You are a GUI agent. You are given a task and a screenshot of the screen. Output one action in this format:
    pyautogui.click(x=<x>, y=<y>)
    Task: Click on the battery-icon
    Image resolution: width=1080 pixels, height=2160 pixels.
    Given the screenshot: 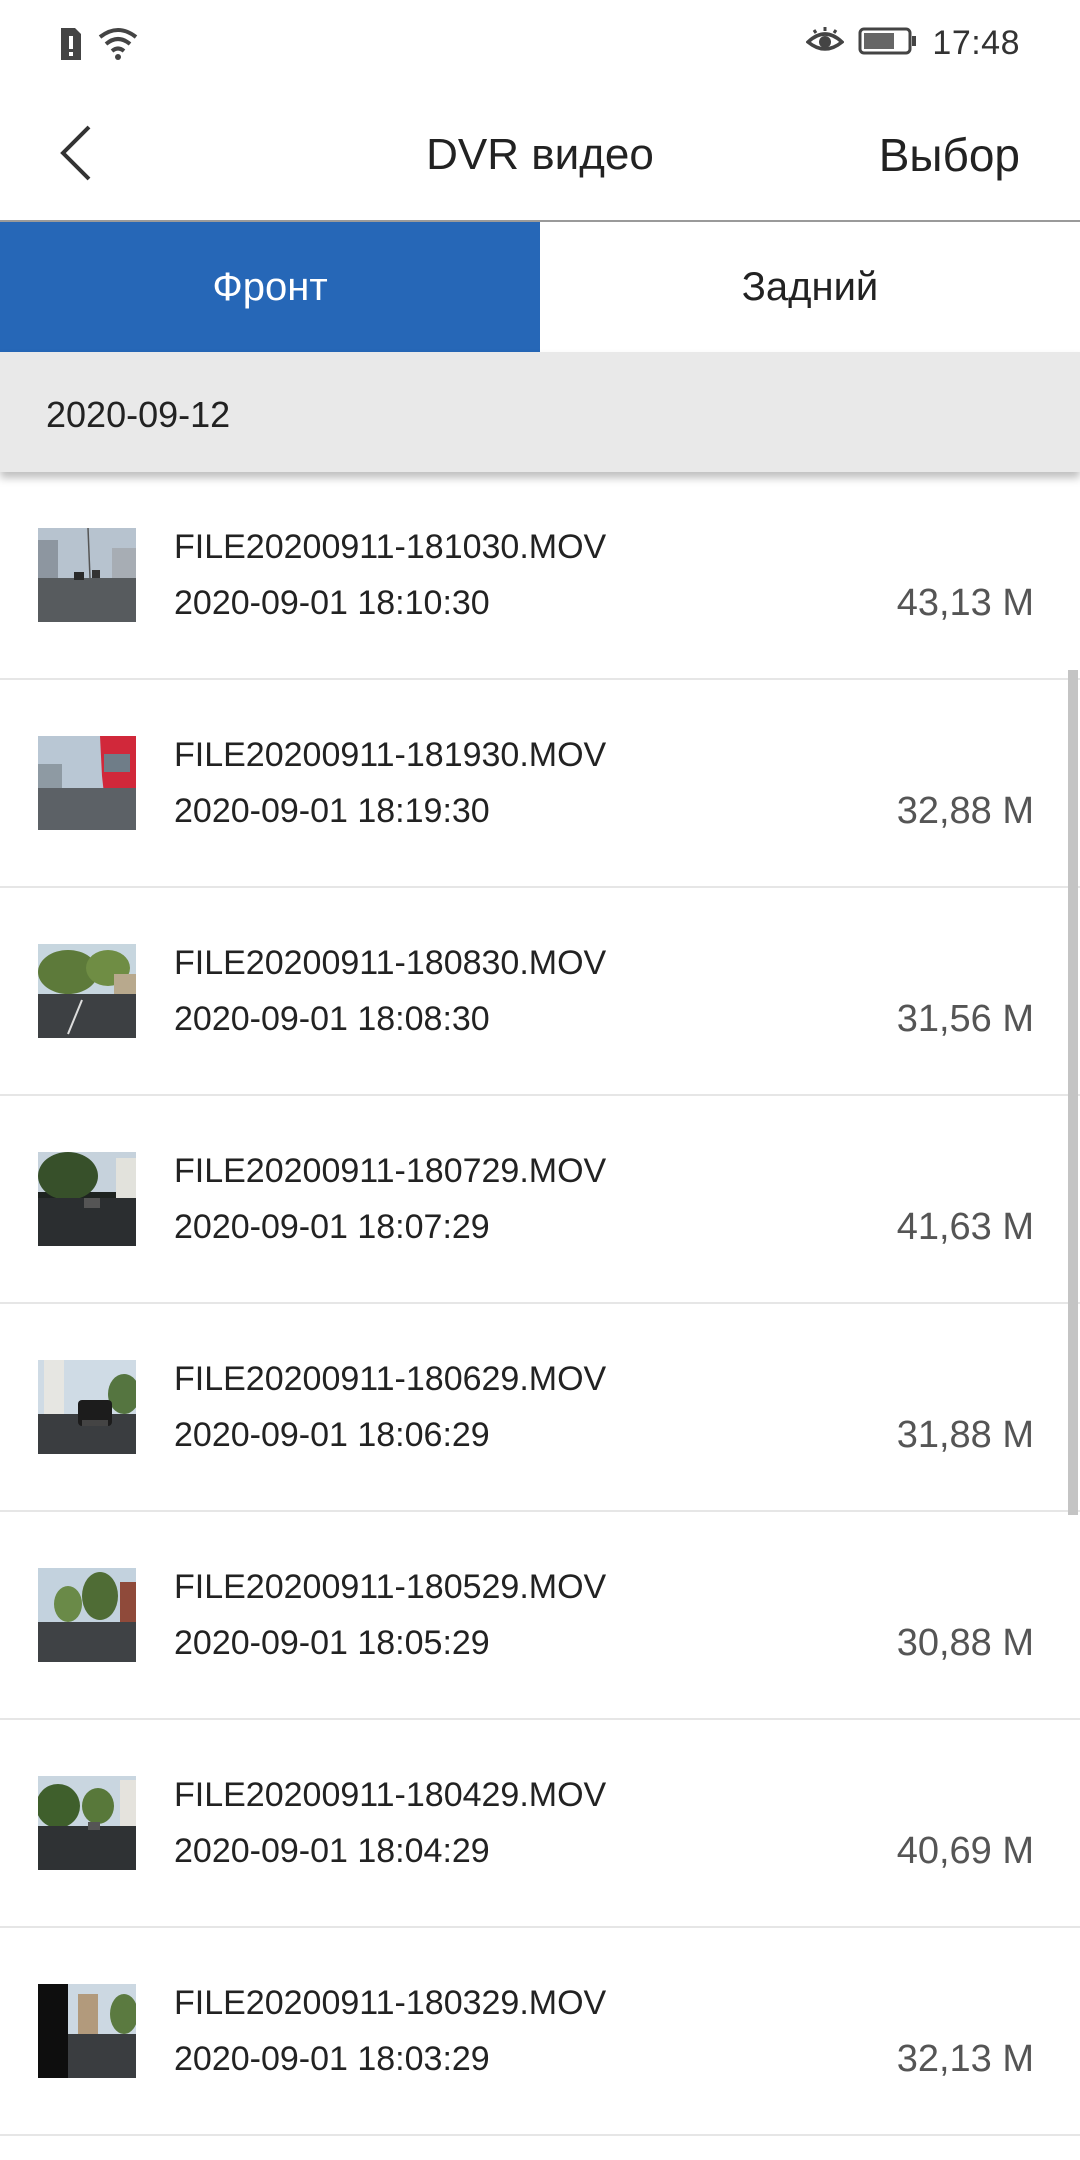 What is the action you would take?
    pyautogui.click(x=888, y=43)
    